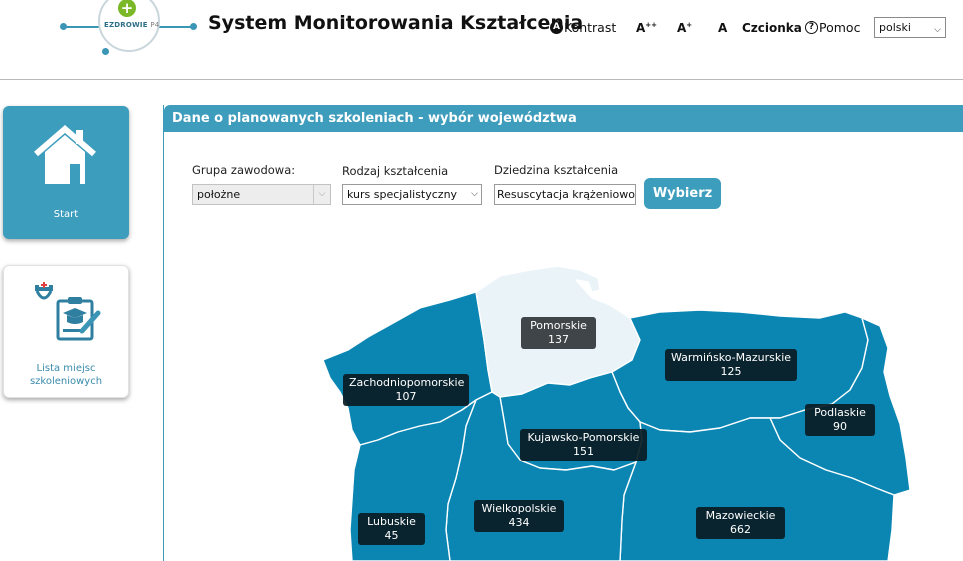 Image resolution: width=963 pixels, height=561 pixels. Describe the element at coordinates (406, 396) in the screenshot. I see `region-value: 107` at that location.